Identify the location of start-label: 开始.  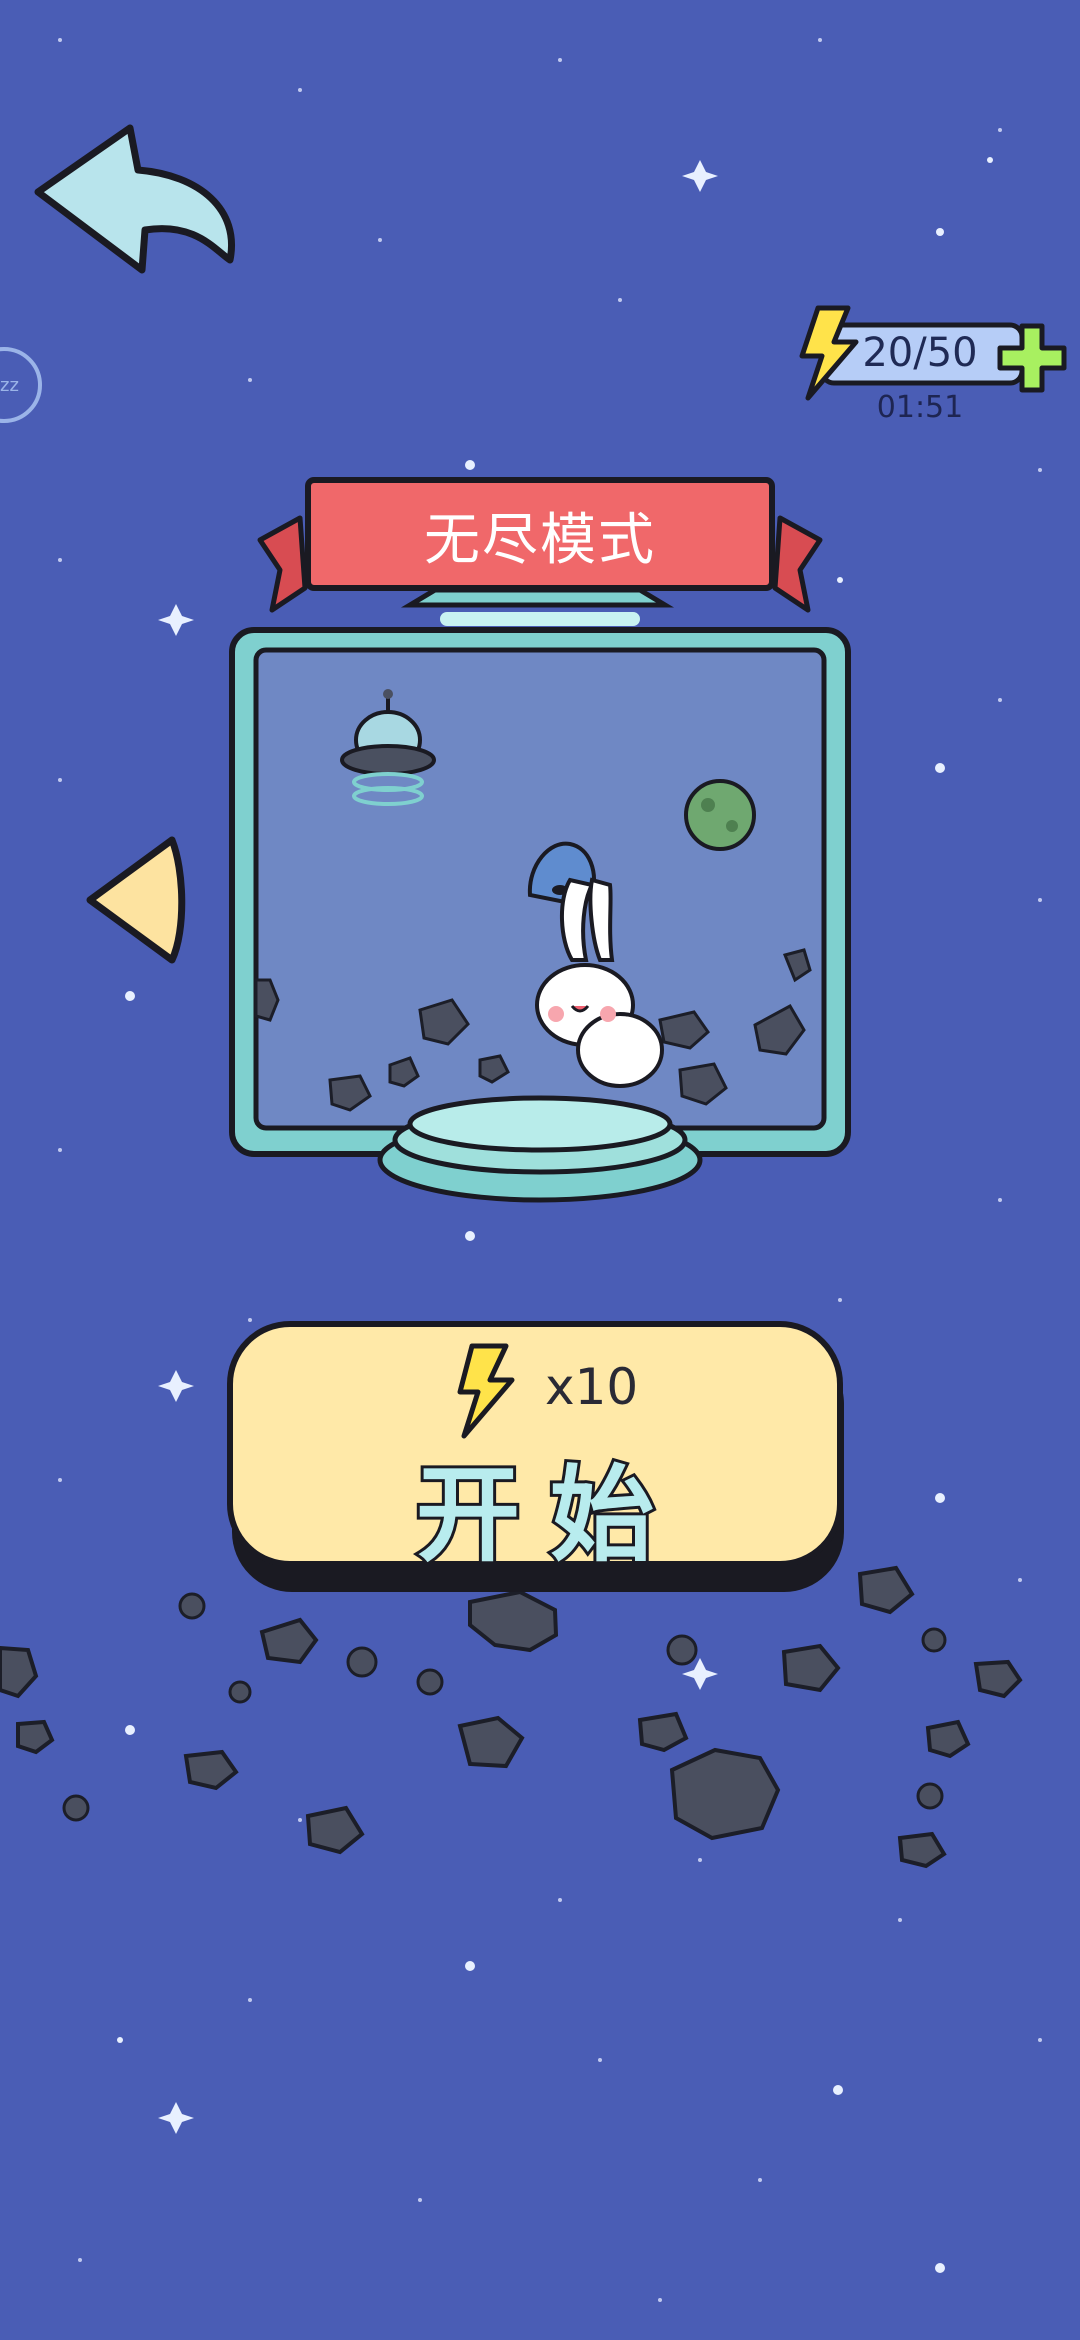
(548, 1515).